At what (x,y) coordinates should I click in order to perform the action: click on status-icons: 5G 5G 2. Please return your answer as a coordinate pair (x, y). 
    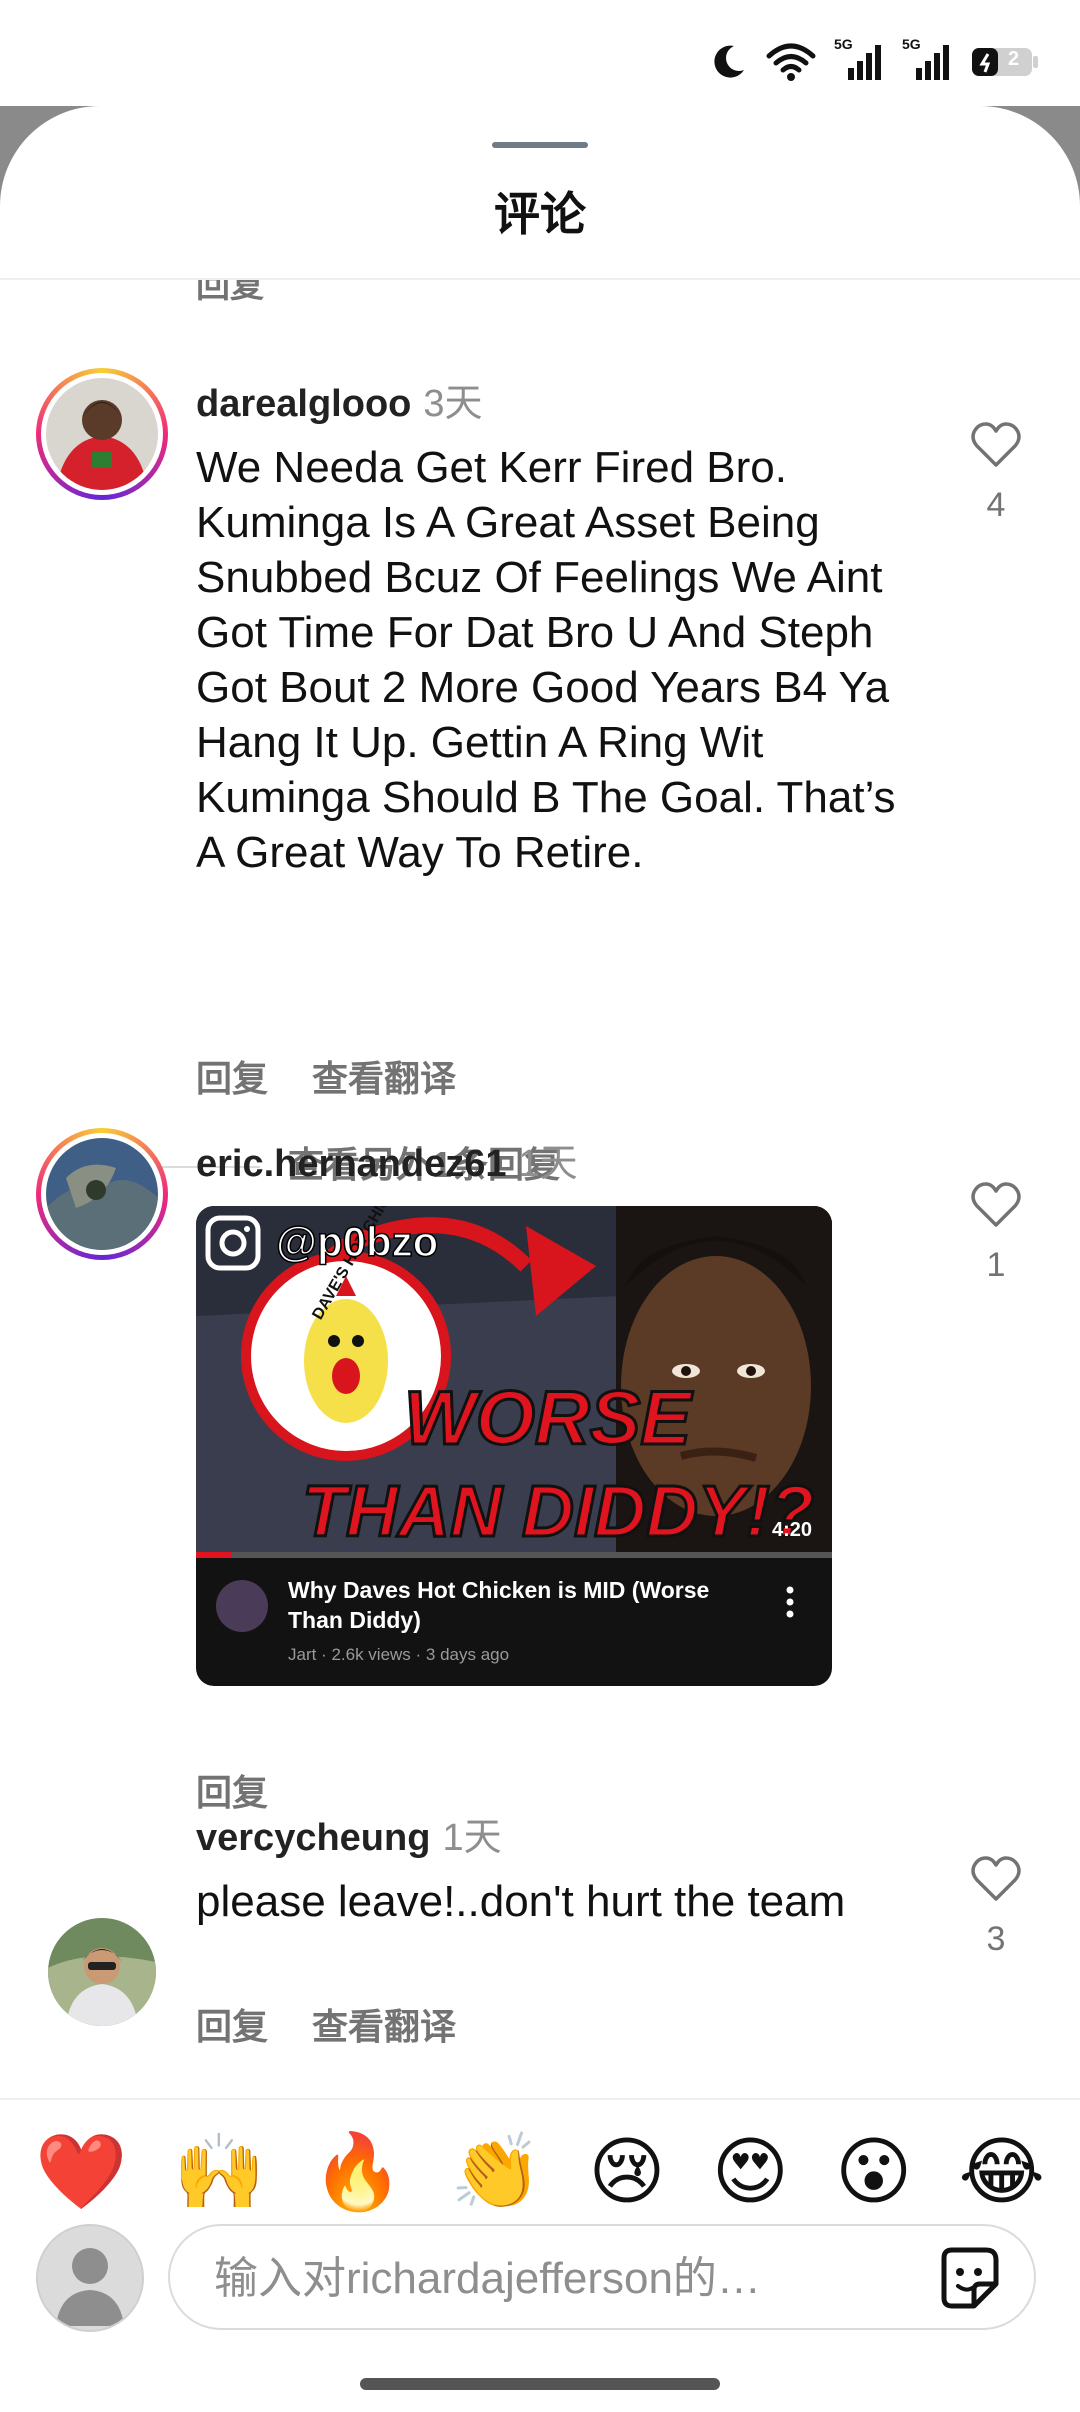
    Looking at the image, I should click on (874, 61).